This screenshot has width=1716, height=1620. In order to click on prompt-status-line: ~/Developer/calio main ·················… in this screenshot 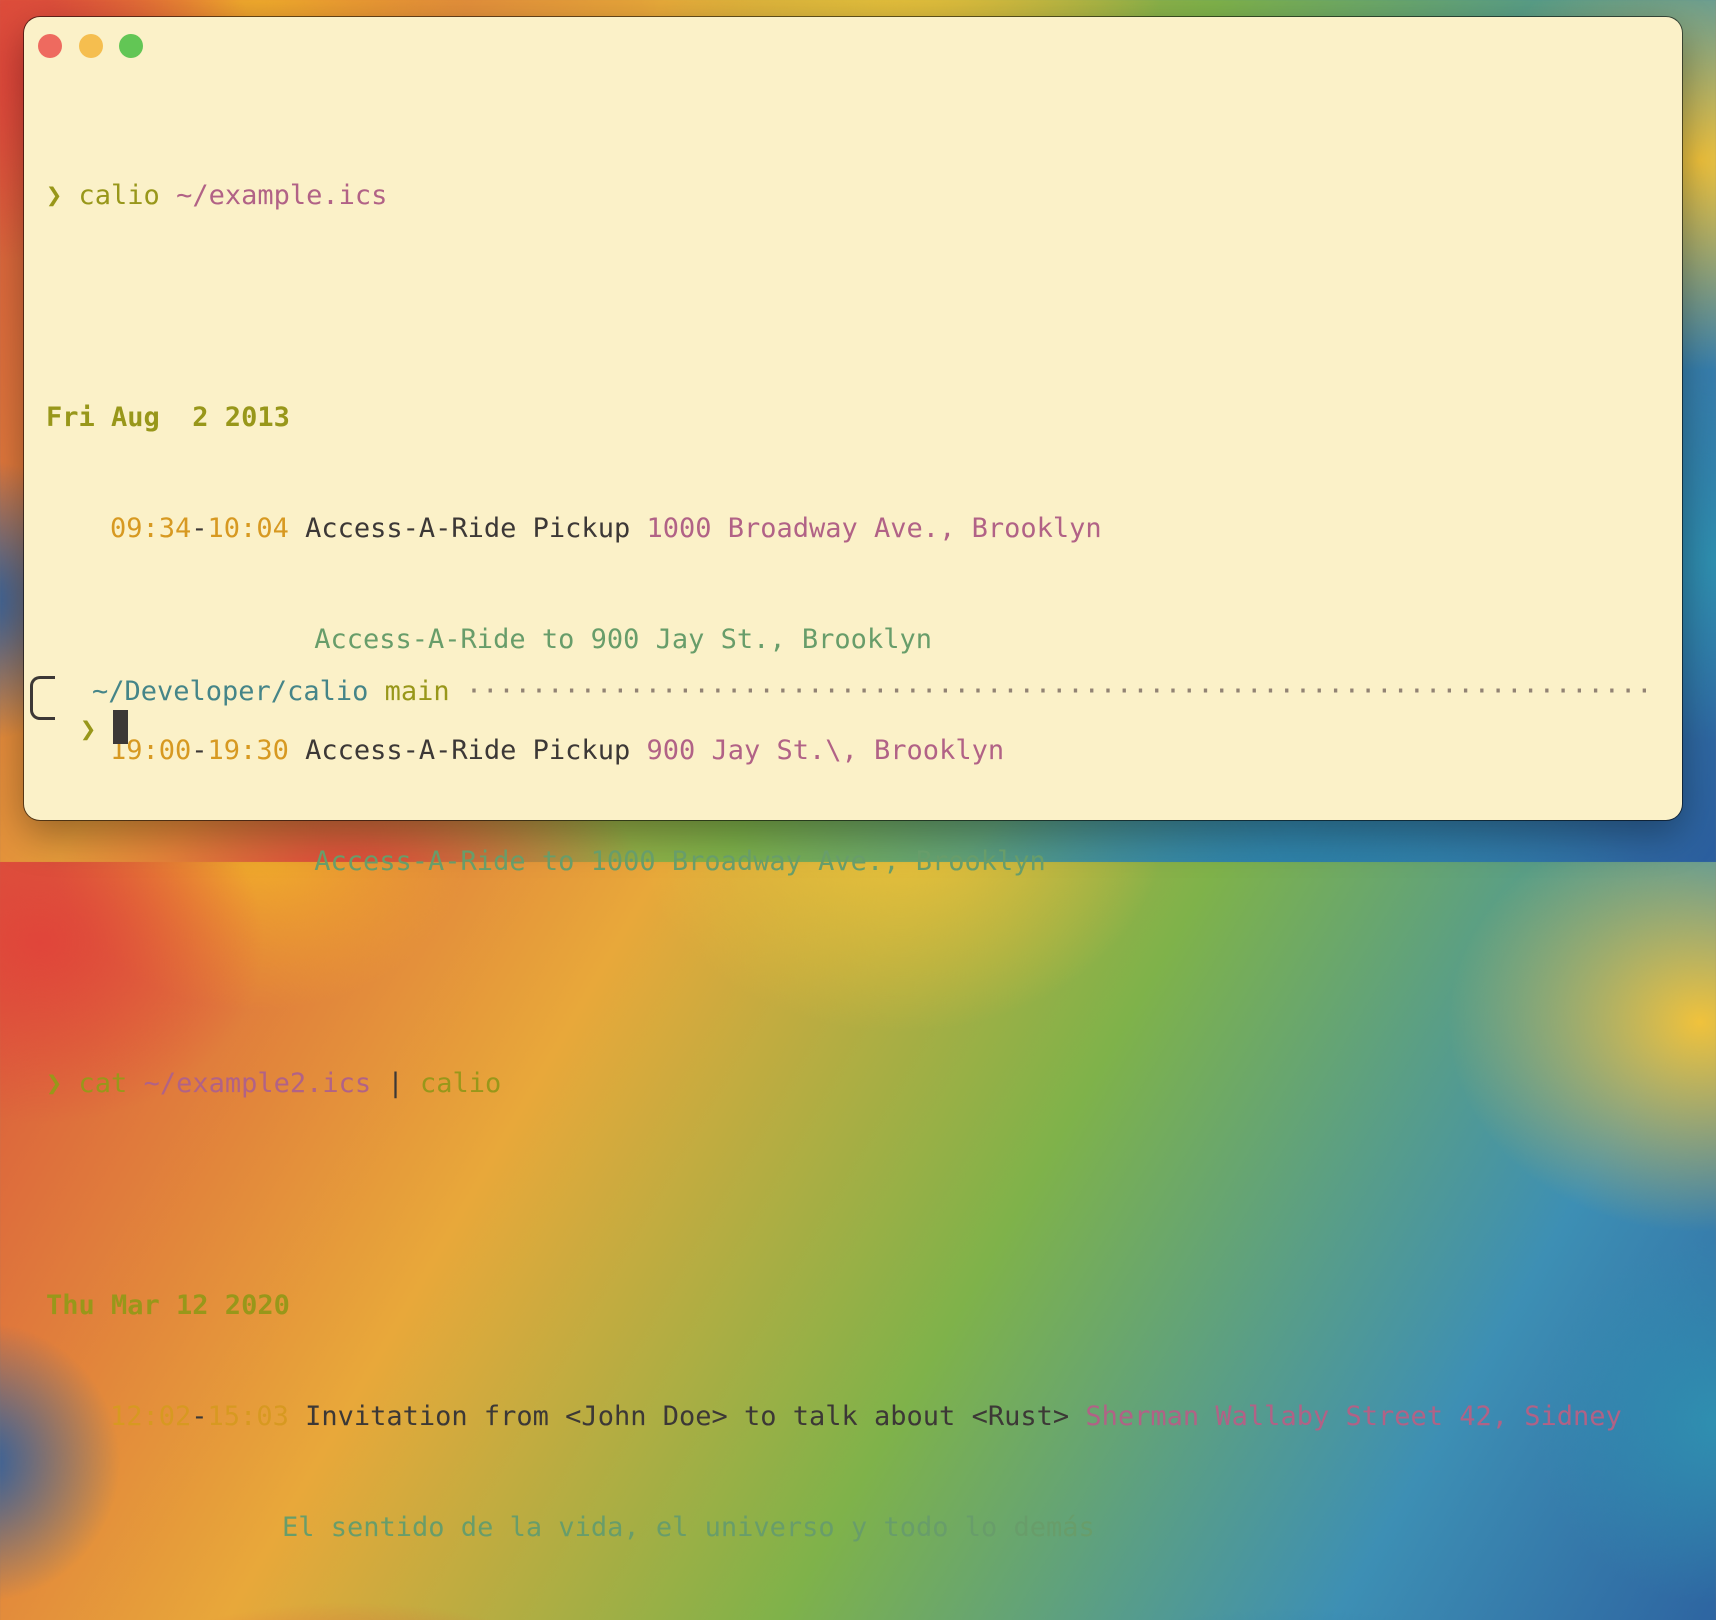, I will do `click(854, 691)`.